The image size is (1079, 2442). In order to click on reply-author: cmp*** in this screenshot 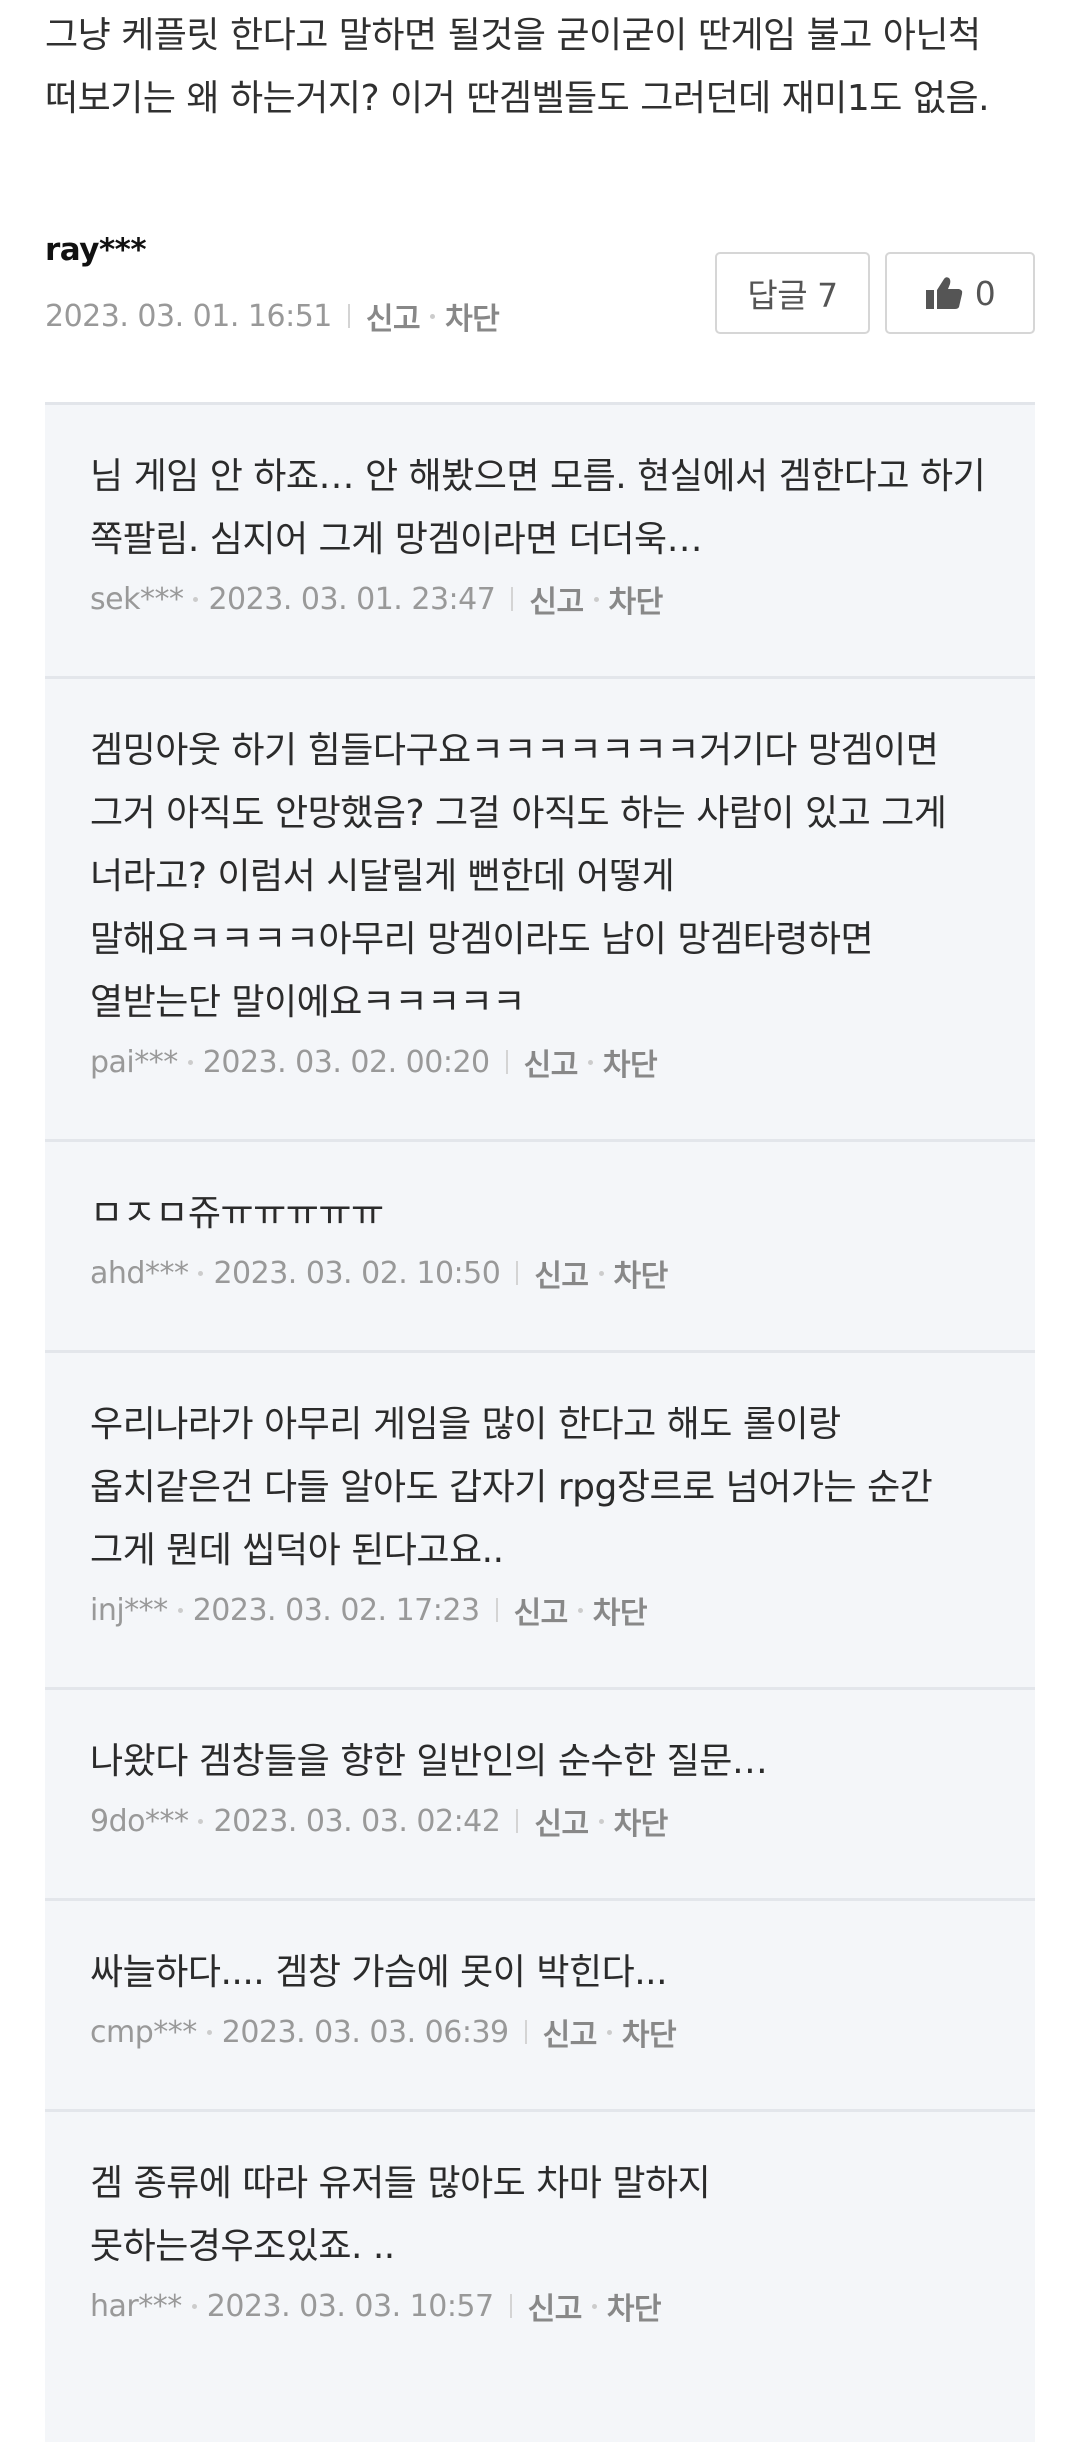, I will do `click(143, 2032)`.